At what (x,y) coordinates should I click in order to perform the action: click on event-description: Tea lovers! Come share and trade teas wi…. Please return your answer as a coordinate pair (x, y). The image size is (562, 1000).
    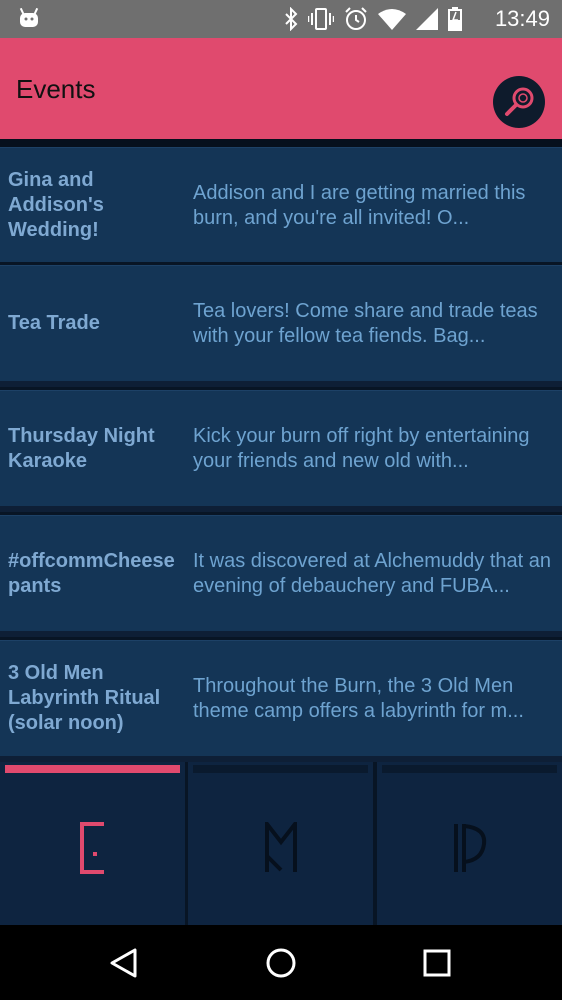
    Looking at the image, I should click on (365, 323).